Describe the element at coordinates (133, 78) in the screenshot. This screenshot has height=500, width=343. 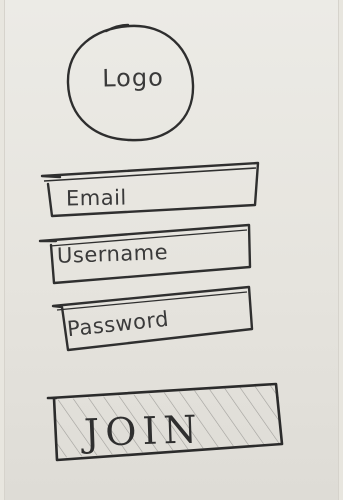
I see `logo-label: Logo` at that location.